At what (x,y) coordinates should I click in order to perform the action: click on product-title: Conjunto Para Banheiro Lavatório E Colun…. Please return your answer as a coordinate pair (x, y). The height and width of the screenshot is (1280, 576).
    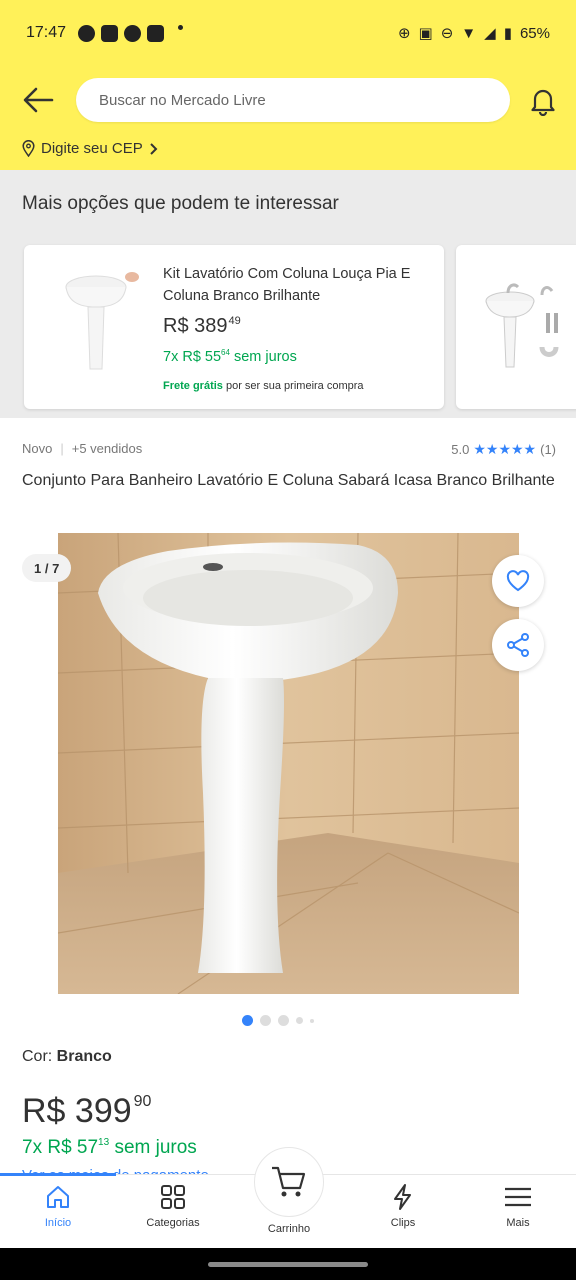
    Looking at the image, I should click on (288, 480).